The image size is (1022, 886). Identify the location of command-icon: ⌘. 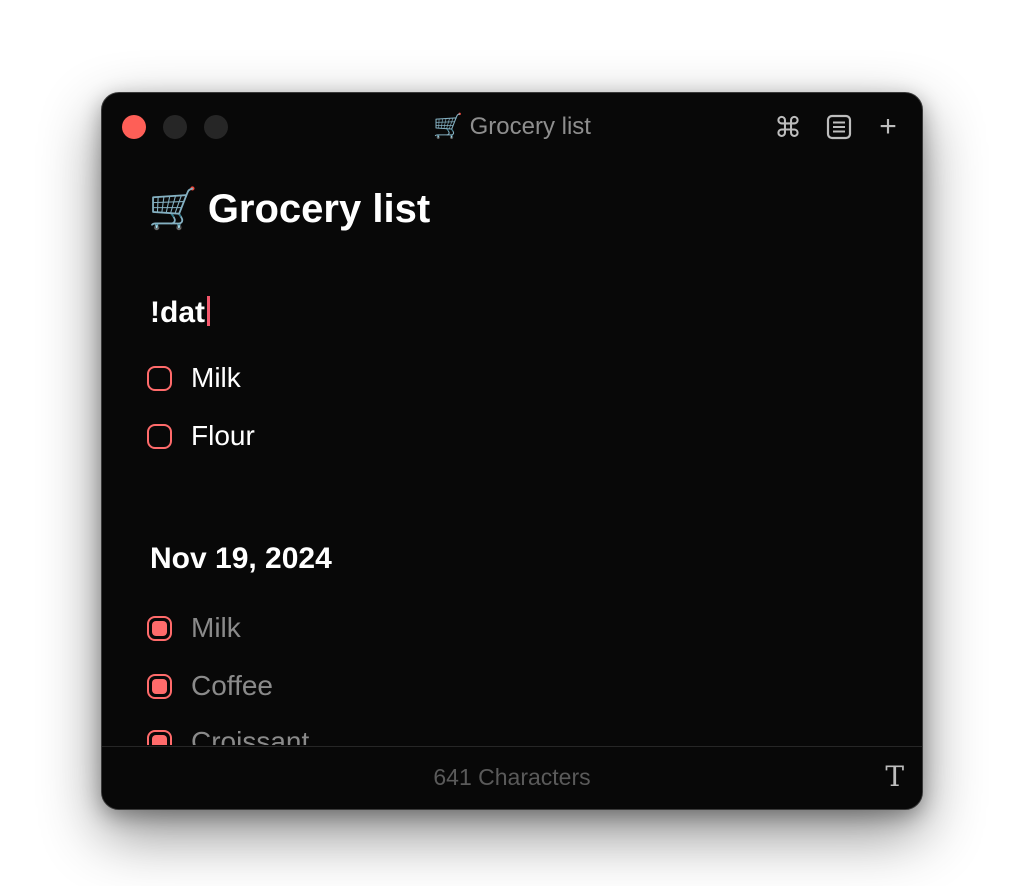
(788, 127).